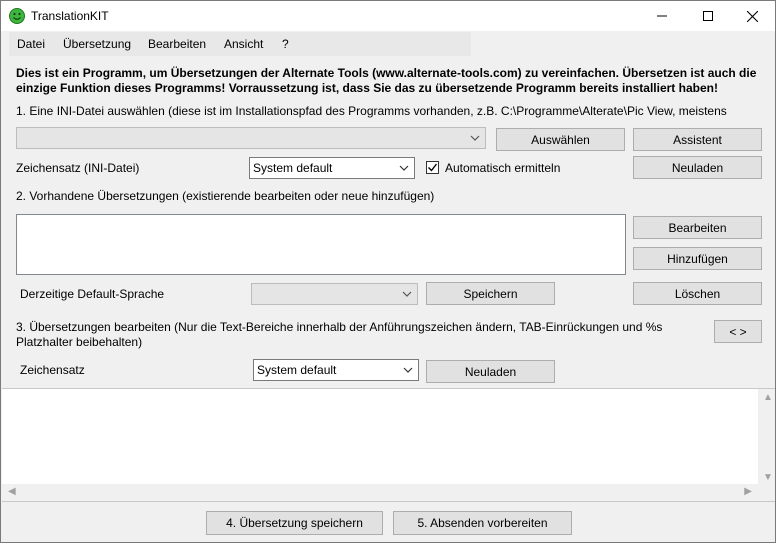 This screenshot has width=776, height=543. I want to click on wizard-button: Assistent, so click(697, 139).